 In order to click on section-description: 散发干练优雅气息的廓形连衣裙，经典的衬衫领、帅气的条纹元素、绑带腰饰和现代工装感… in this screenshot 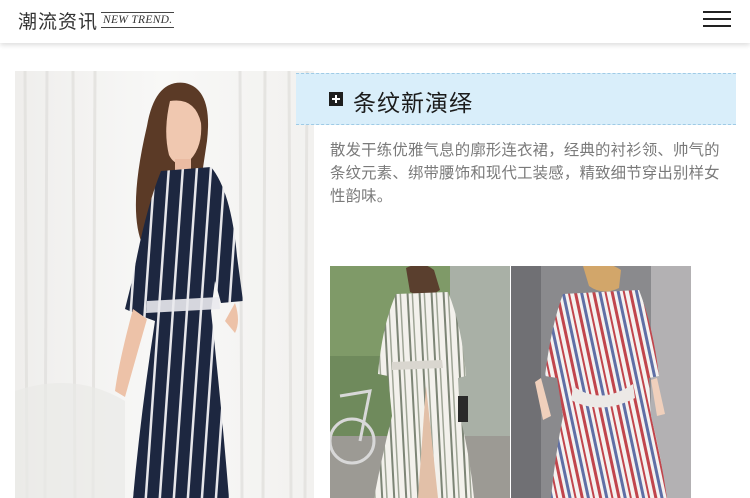, I will do `click(525, 173)`.